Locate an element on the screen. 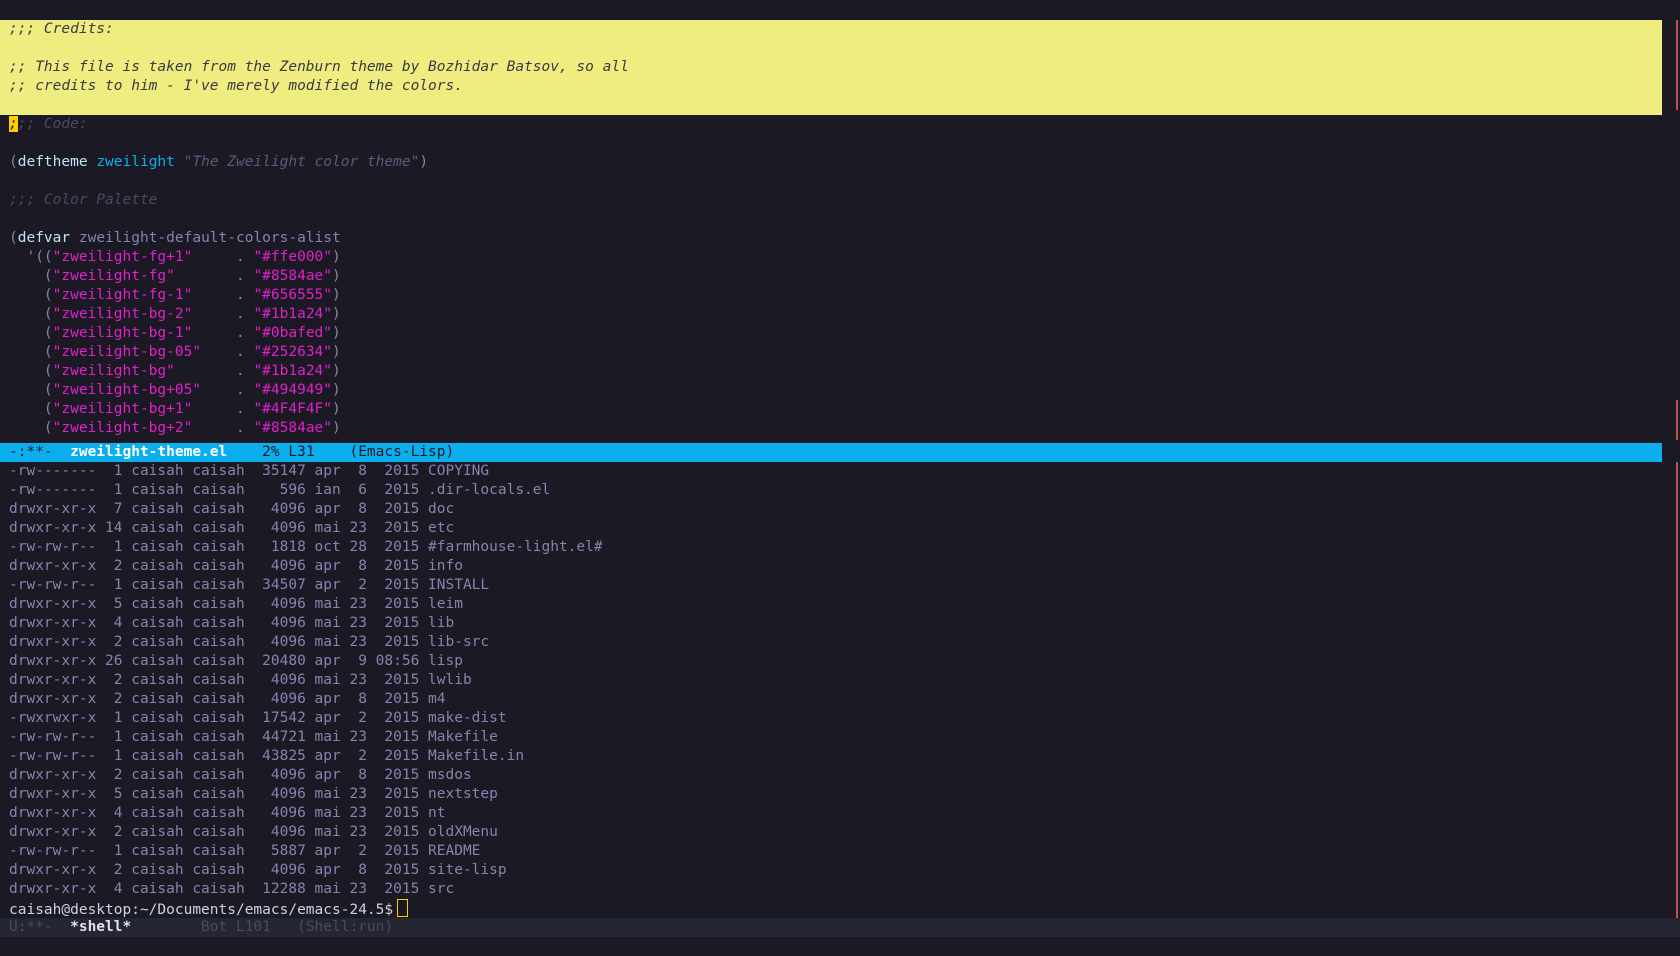 Image resolution: width=1680 pixels, height=956 pixels. defvar-keyword: defvar is located at coordinates (44, 238).